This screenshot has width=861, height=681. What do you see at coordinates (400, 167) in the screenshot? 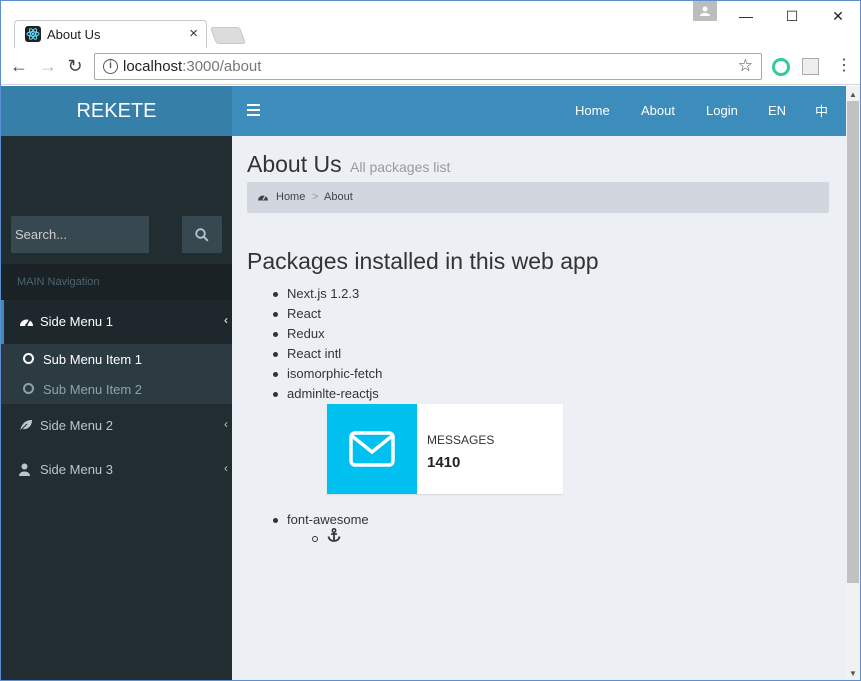
I see `page-subtitle: All packages list` at bounding box center [400, 167].